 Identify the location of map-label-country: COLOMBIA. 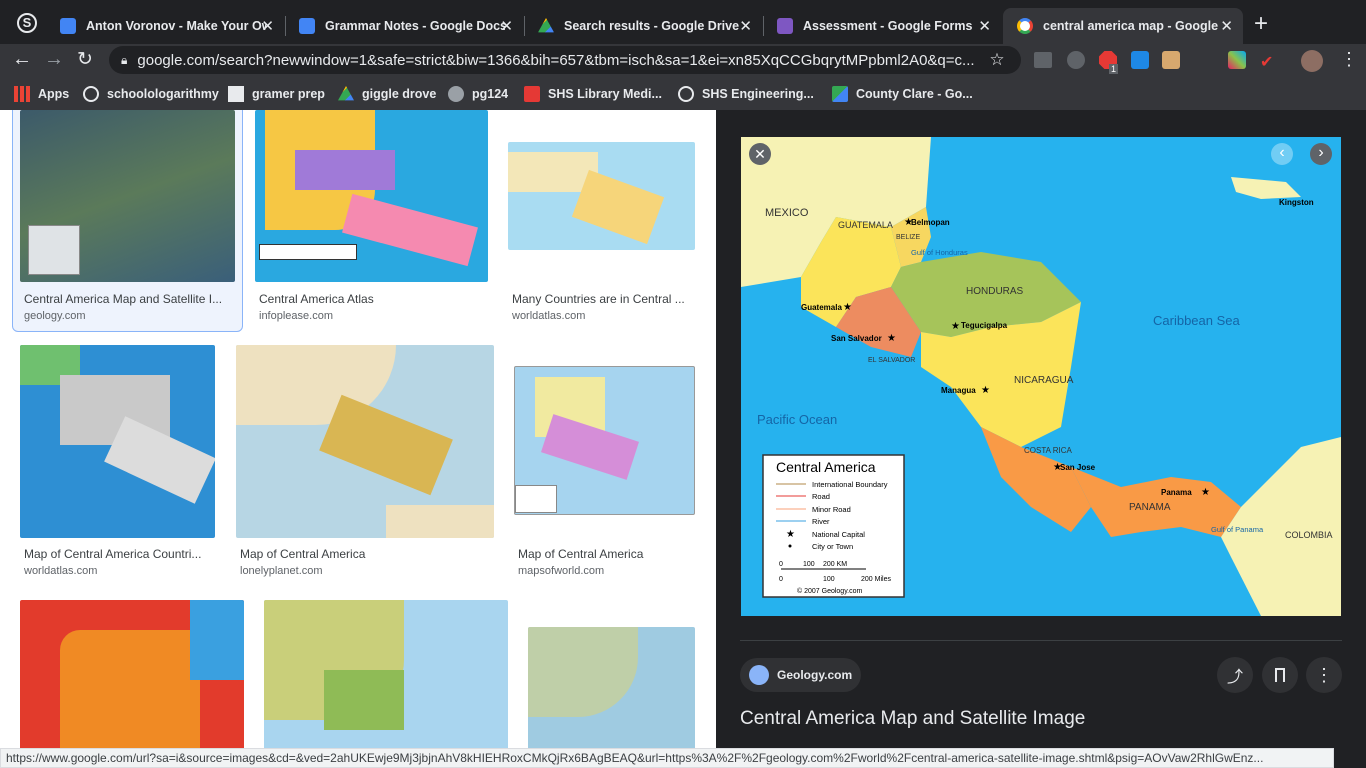
(1309, 535).